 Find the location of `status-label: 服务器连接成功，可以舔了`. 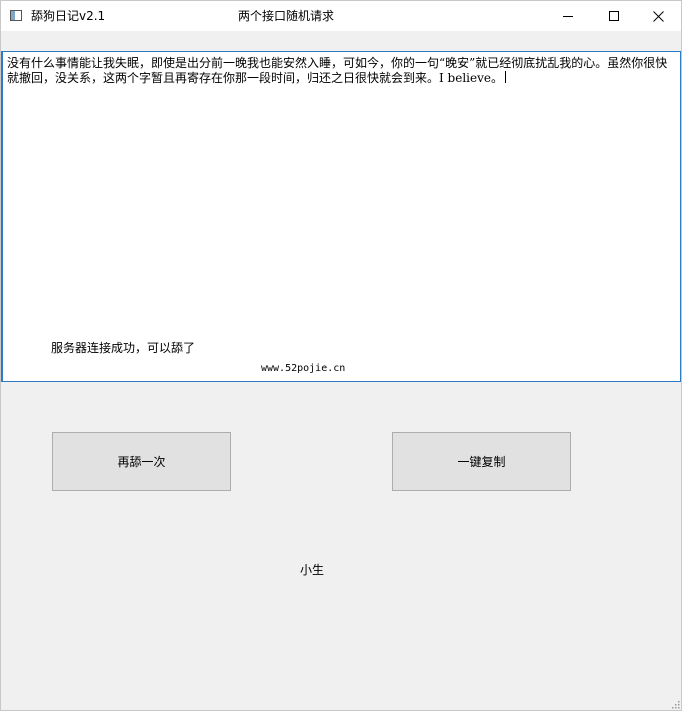

status-label: 服务器连接成功，可以舔了 is located at coordinates (123, 348).